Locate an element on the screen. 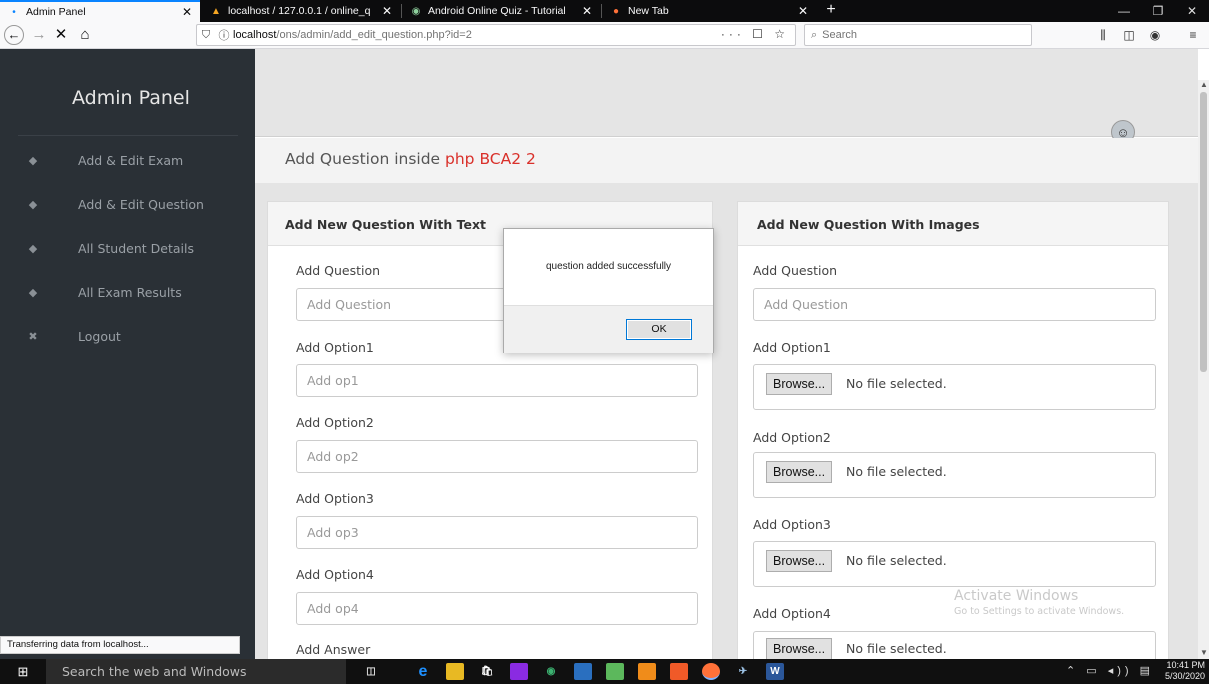  firefox-icon is located at coordinates (711, 671).